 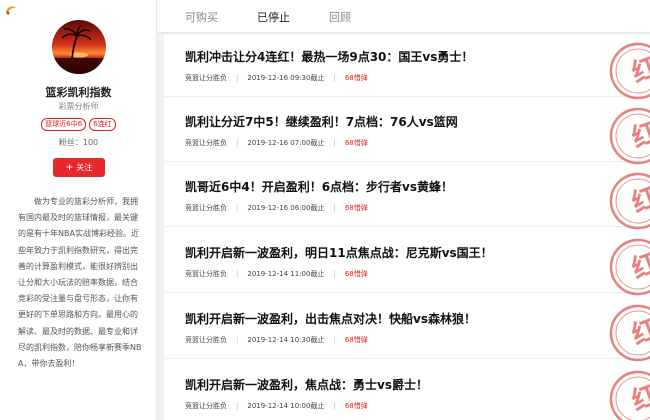 I want to click on article-meta: 竞篮让分胜负 | 2019-12-14 11:00截止 | 68惜弹, so click(x=276, y=274).